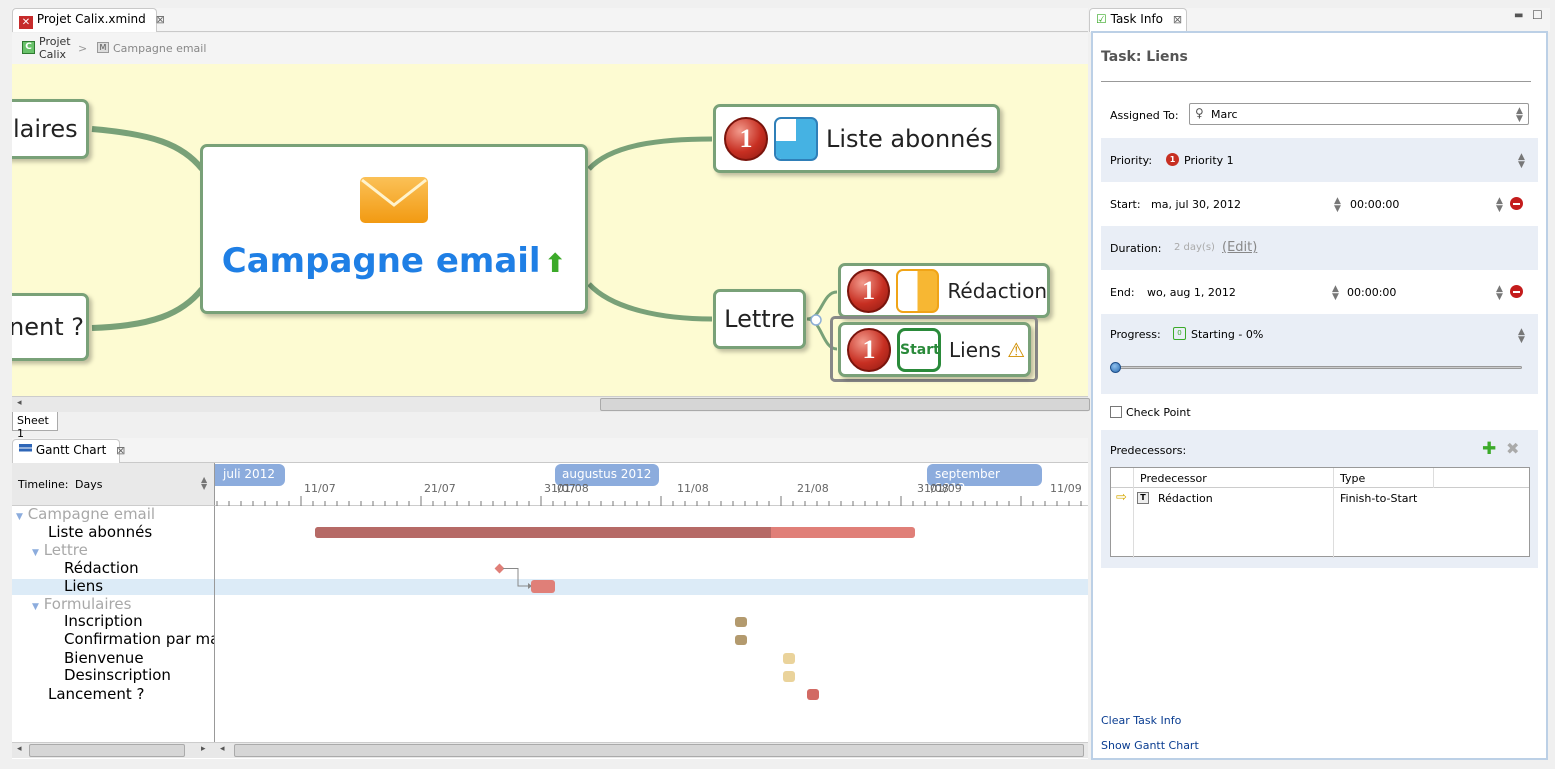 Image resolution: width=1555 pixels, height=769 pixels. What do you see at coordinates (394, 229) in the screenshot?
I see `node-central: Campagne email ⬆` at bounding box center [394, 229].